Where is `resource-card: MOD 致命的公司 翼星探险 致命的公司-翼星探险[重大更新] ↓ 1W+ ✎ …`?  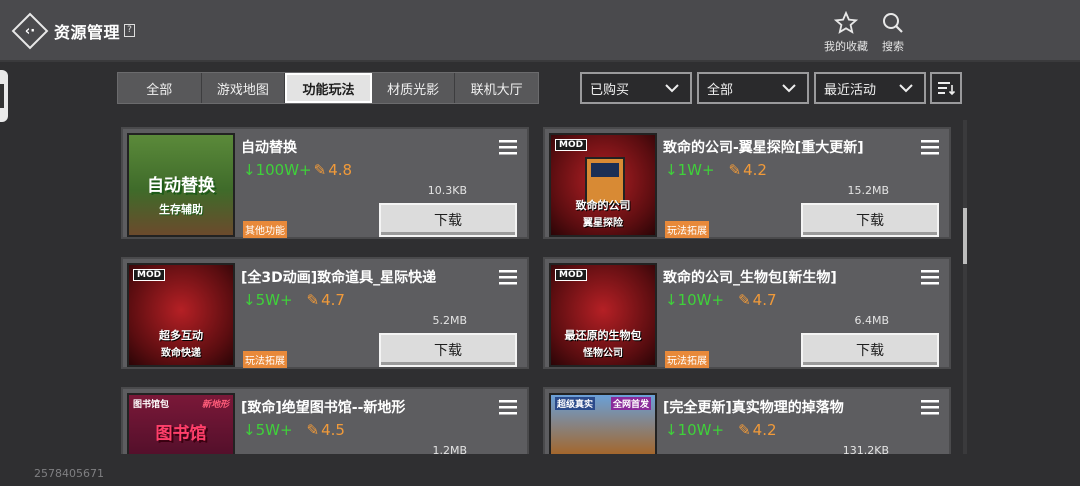
resource-card: MOD 致命的公司 翼星探险 致命的公司-翼星探险[重大更新] ↓ 1W+ ✎ … is located at coordinates (747, 183).